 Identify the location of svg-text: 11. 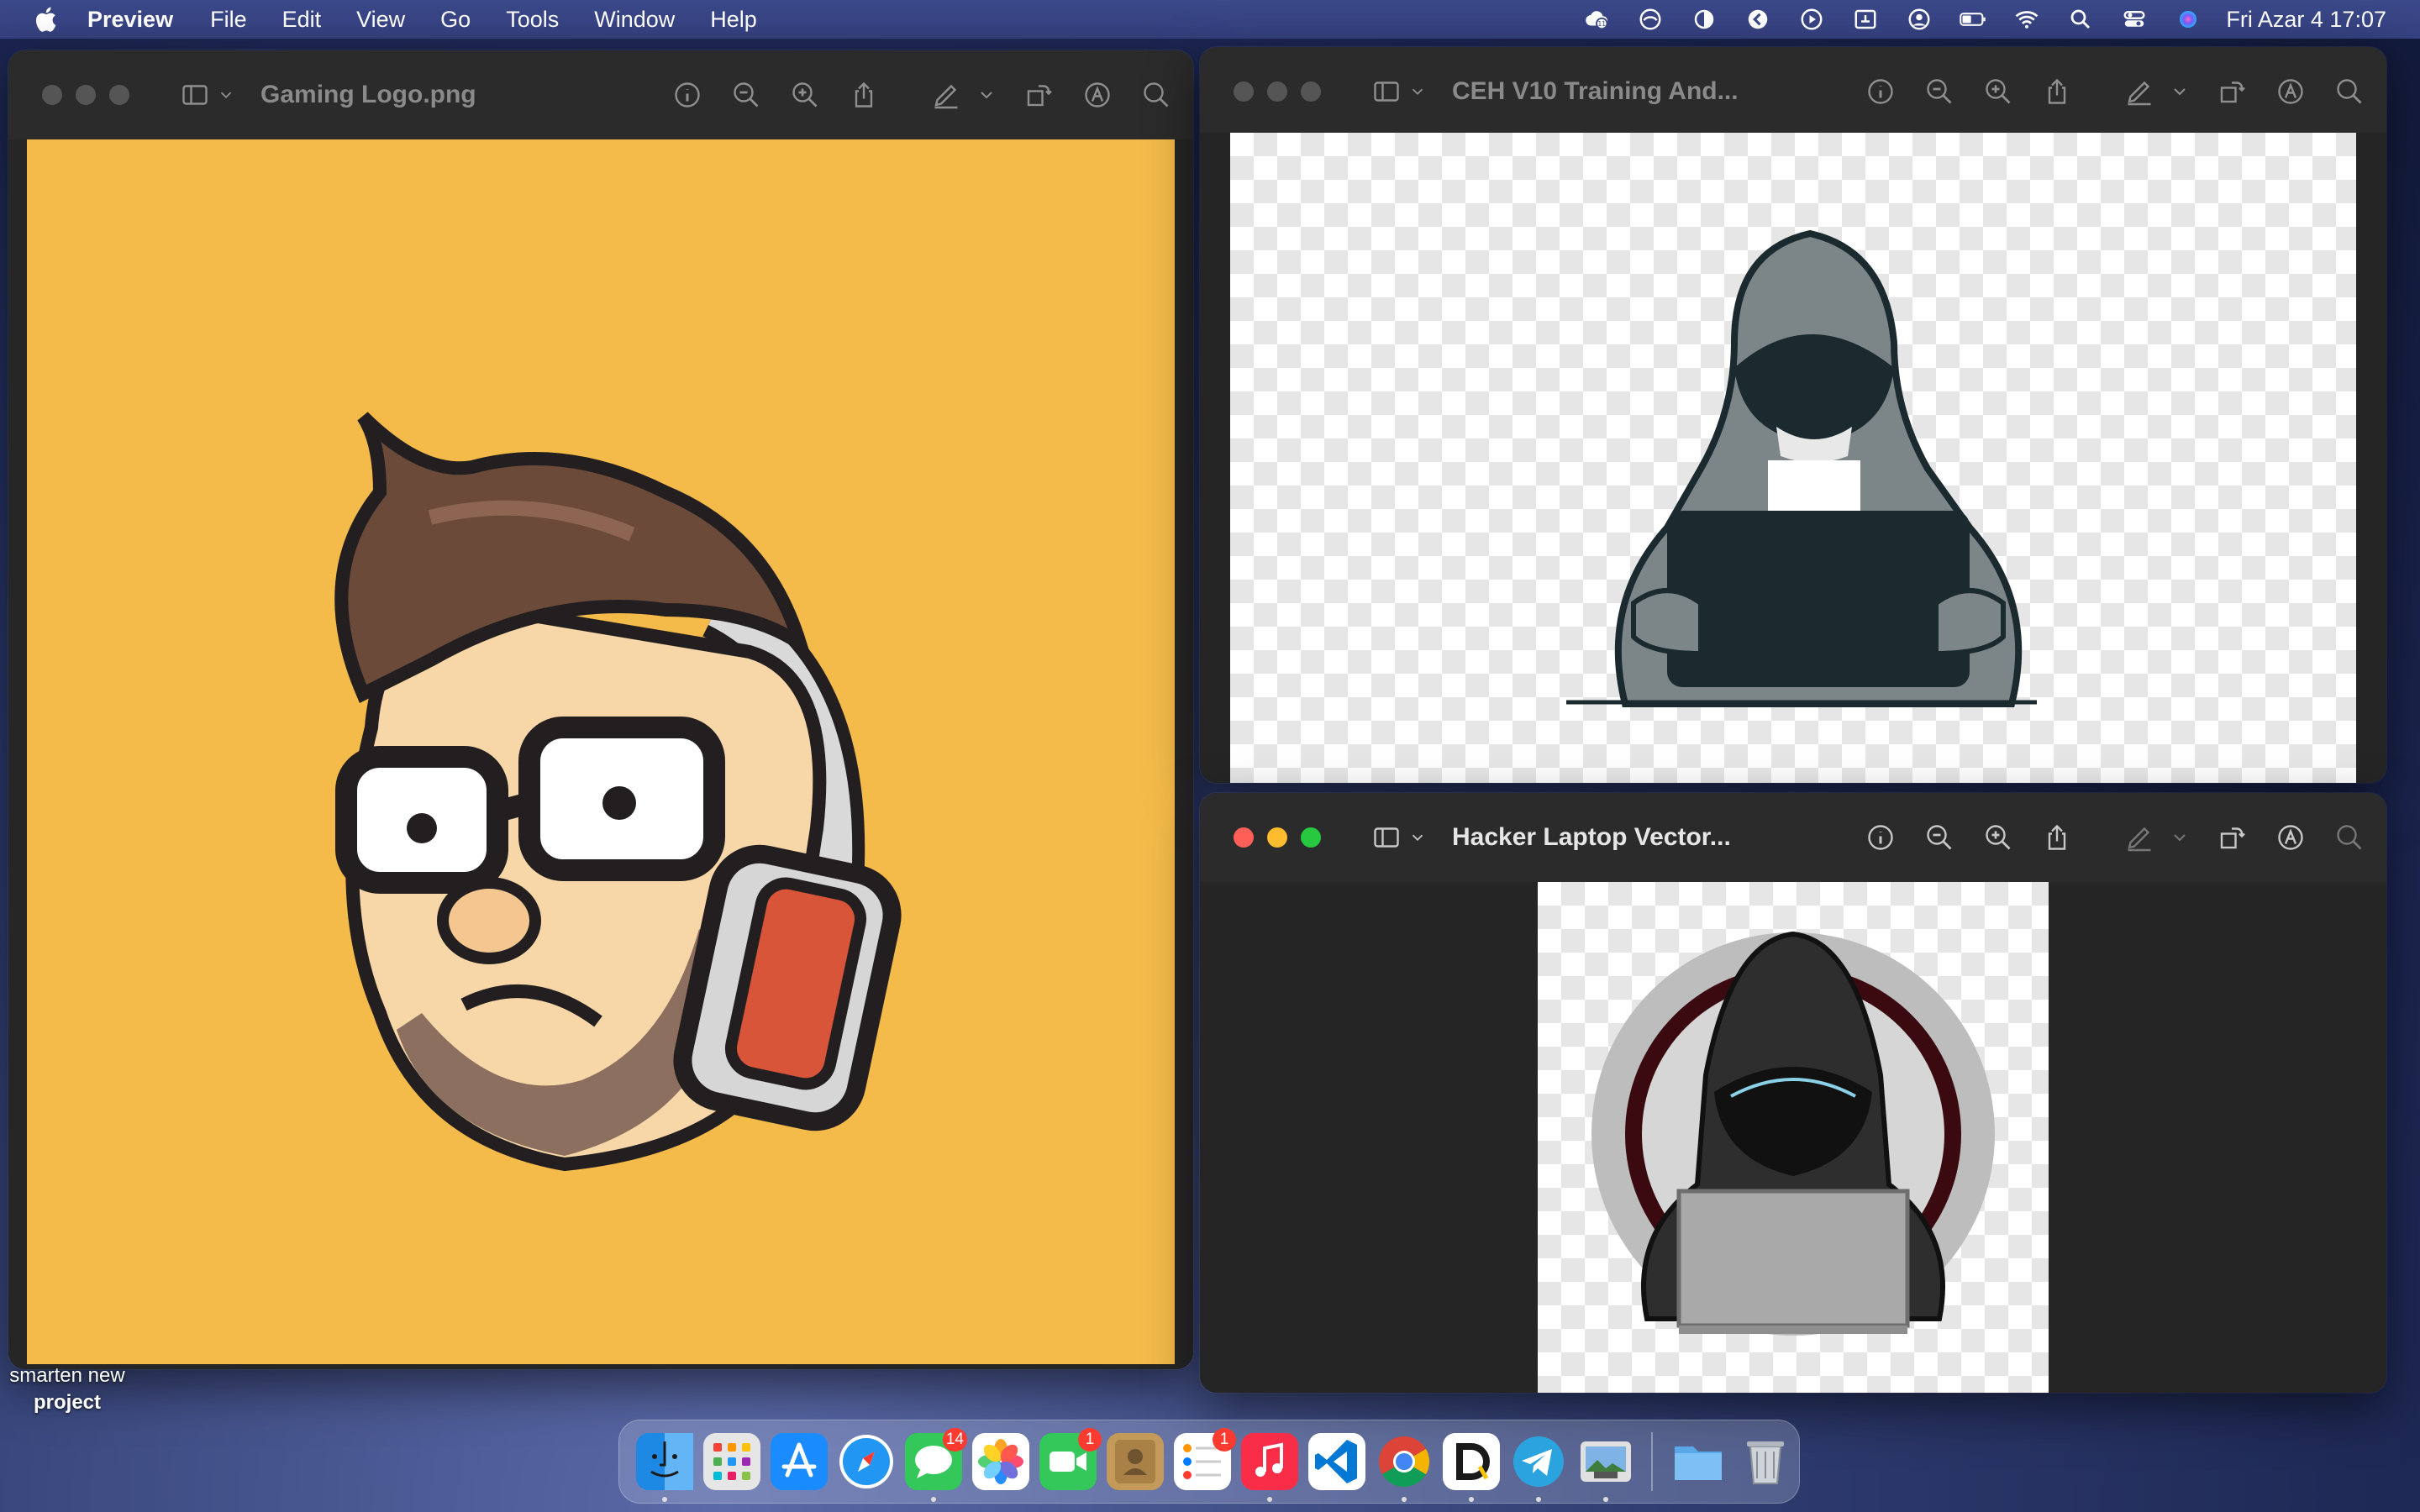
(1602, 24).